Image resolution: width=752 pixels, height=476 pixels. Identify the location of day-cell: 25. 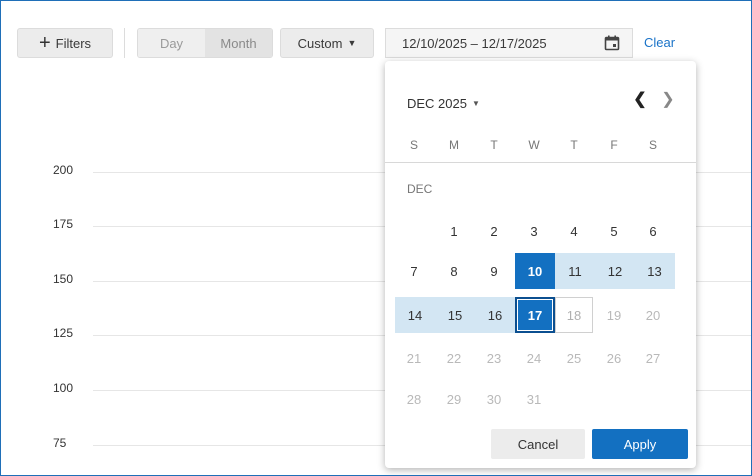
(574, 358).